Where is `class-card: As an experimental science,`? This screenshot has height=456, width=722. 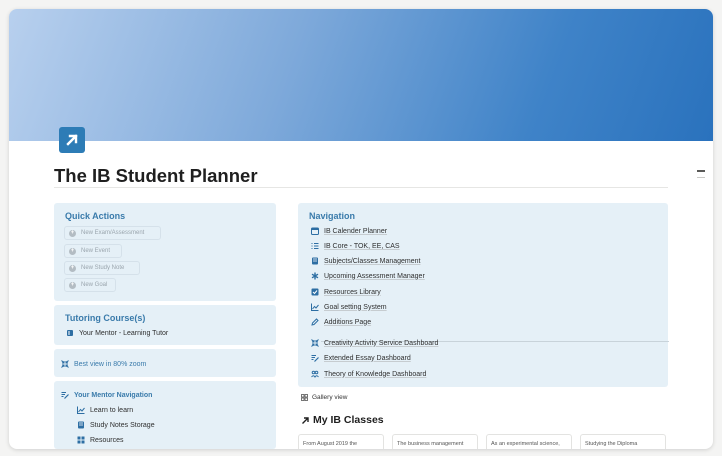 class-card: As an experimental science, is located at coordinates (529, 441).